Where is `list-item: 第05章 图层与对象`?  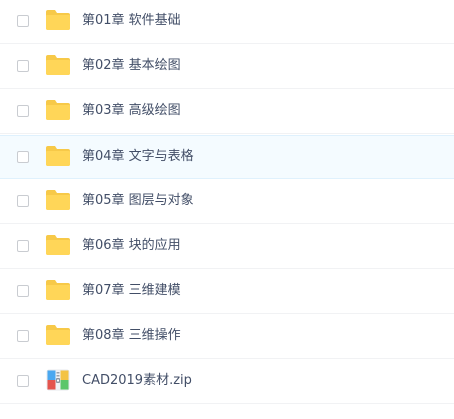 list-item: 第05章 图层与对象 is located at coordinates (227, 202).